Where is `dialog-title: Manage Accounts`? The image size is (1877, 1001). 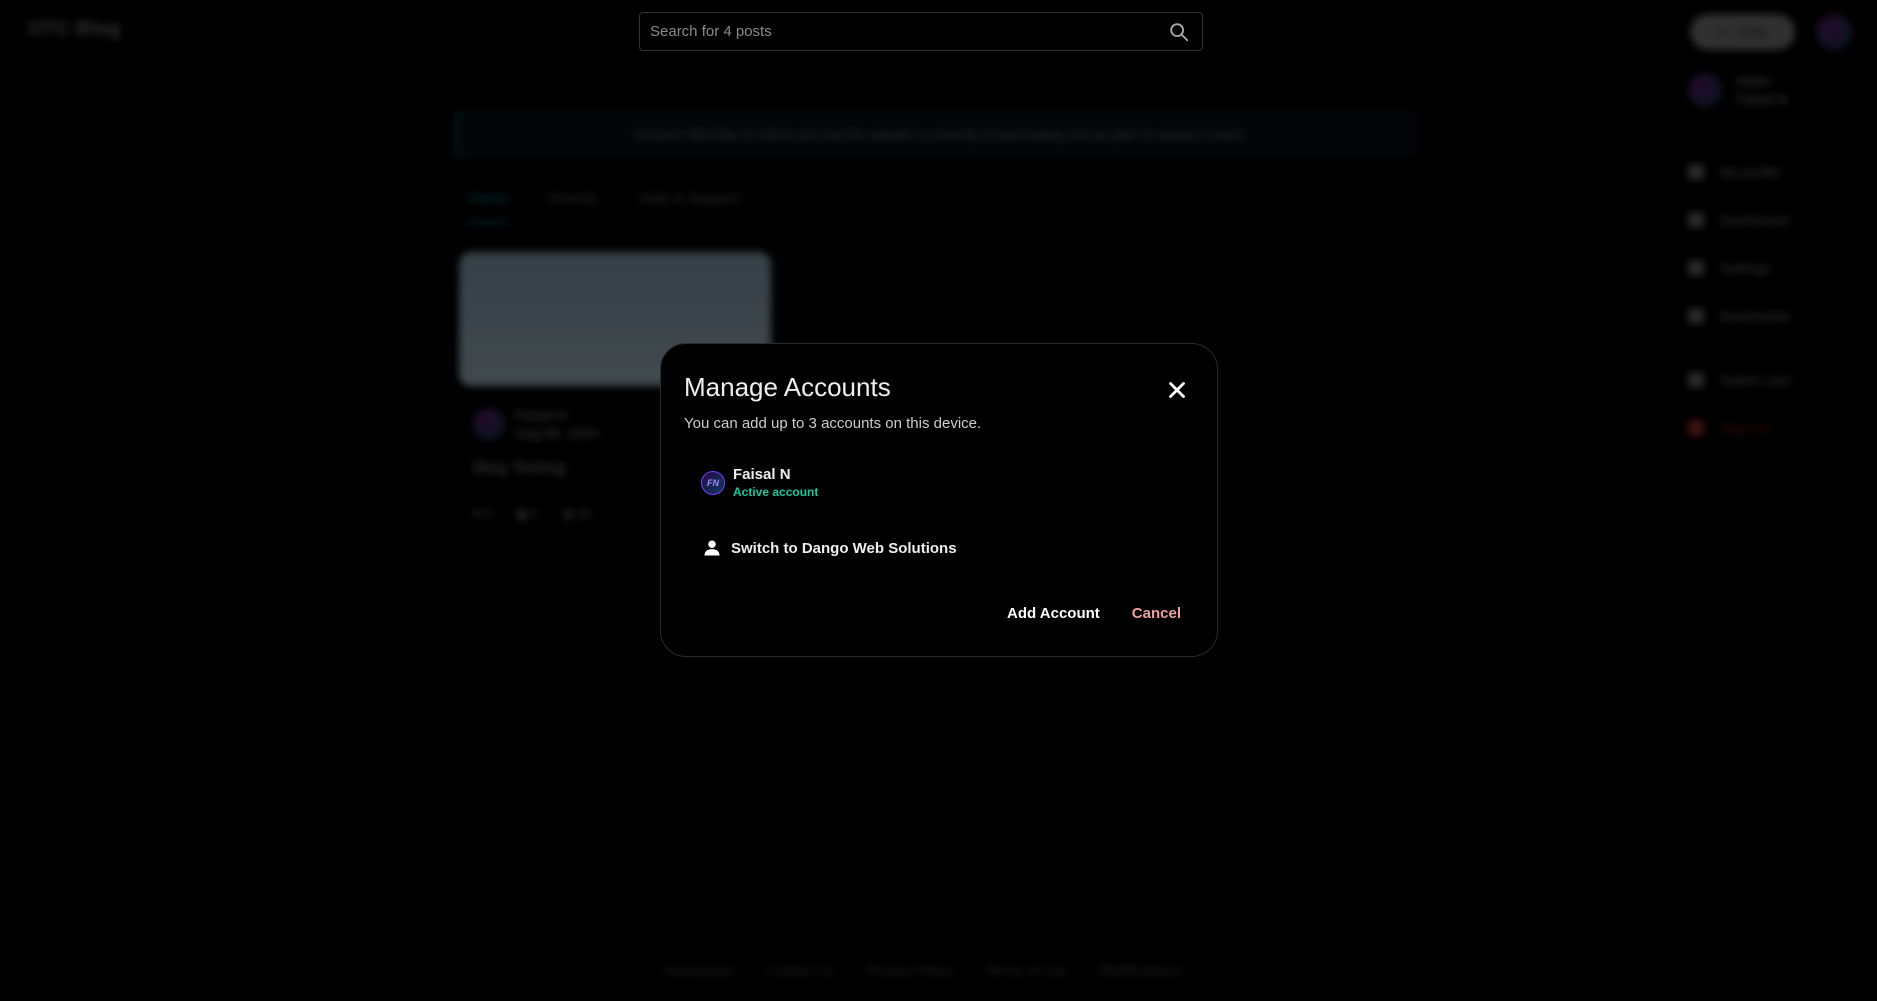 dialog-title: Manage Accounts is located at coordinates (787, 387).